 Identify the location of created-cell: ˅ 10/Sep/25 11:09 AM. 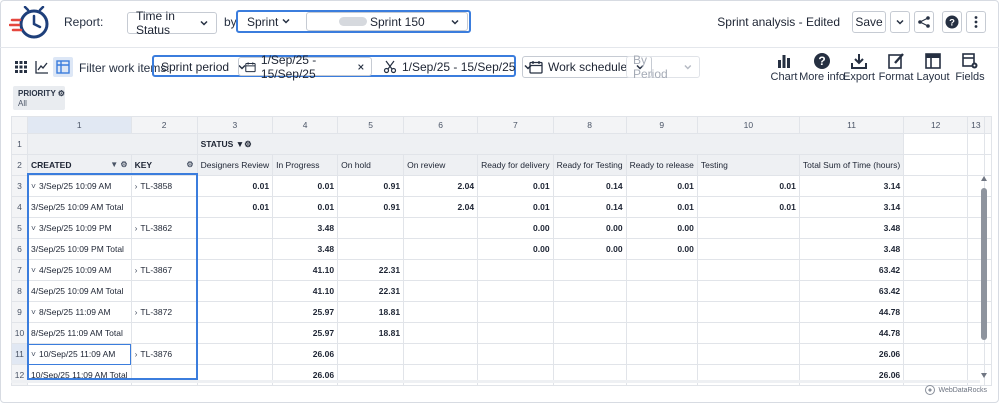
(79, 354).